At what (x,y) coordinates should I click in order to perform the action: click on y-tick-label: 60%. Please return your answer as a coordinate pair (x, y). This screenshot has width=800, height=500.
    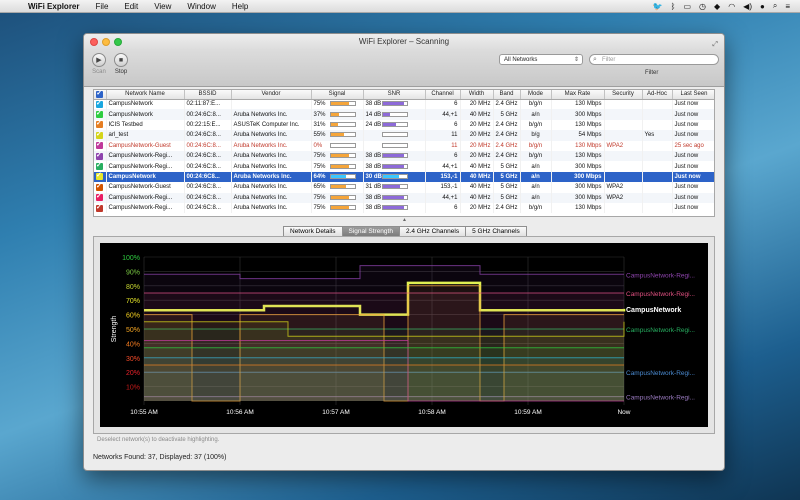
    Looking at the image, I should click on (133, 316).